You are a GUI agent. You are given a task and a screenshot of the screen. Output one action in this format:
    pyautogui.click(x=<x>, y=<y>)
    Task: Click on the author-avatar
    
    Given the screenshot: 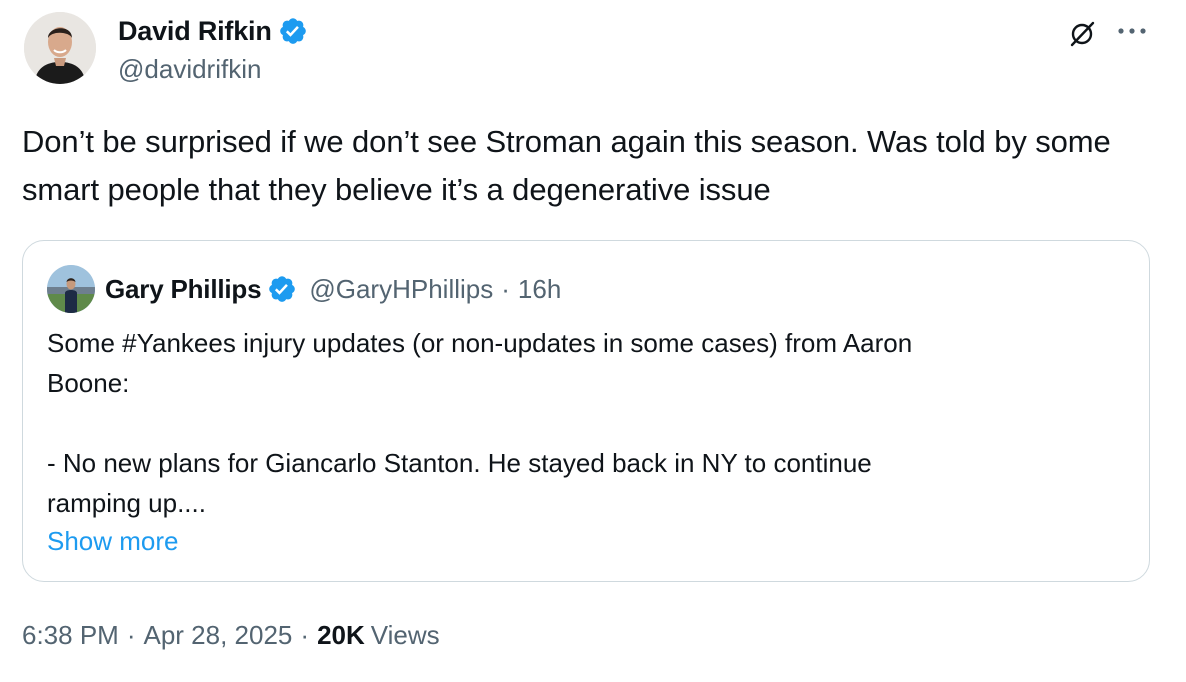 What is the action you would take?
    pyautogui.click(x=60, y=48)
    